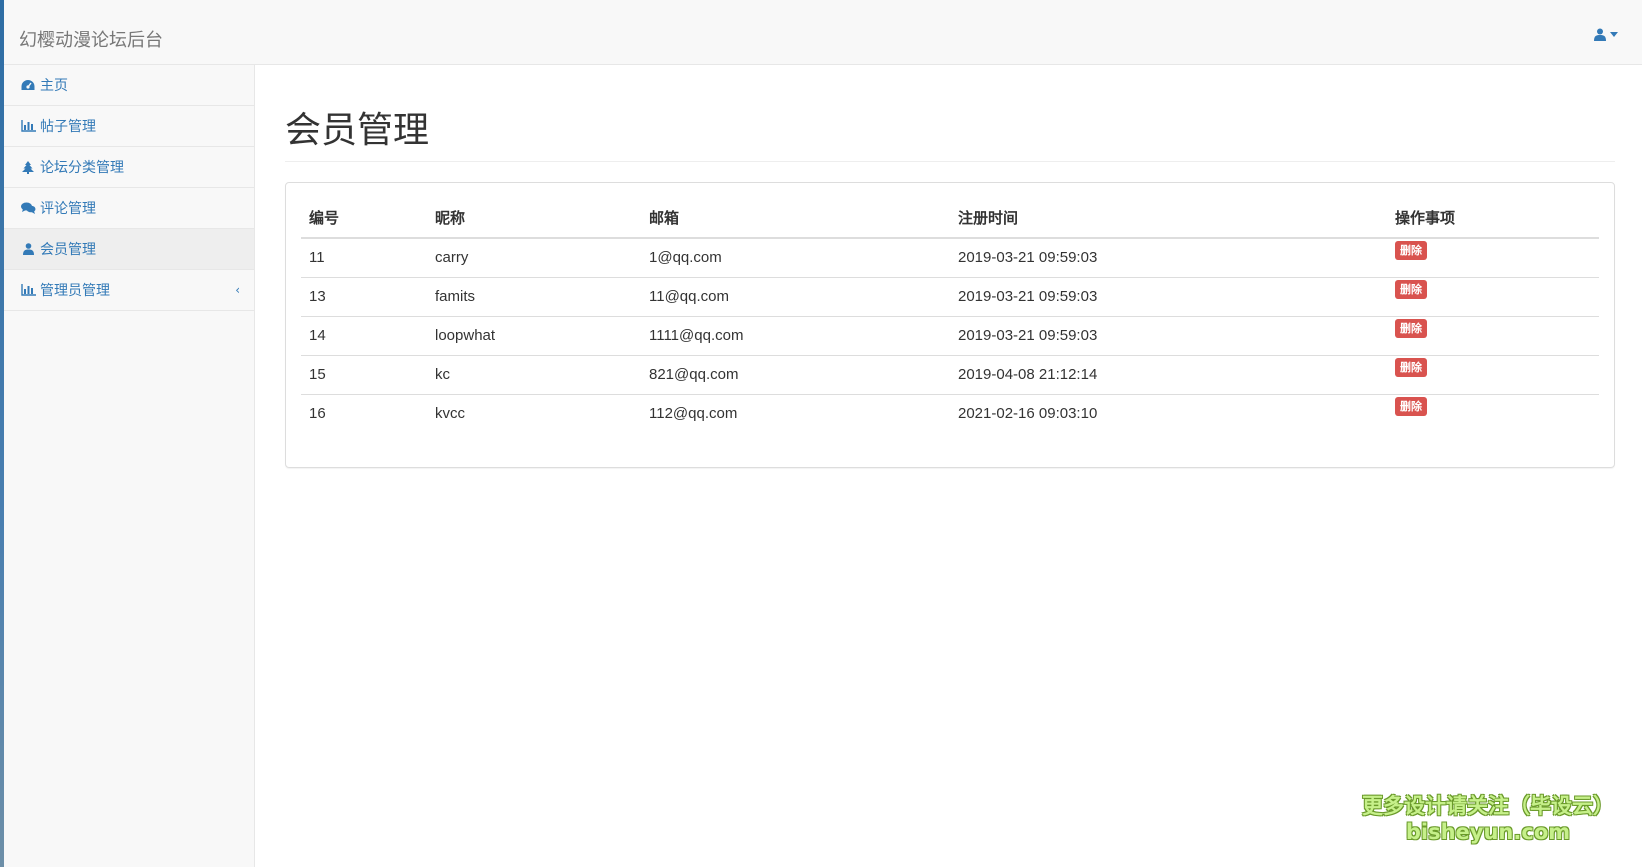 The height and width of the screenshot is (867, 1642). I want to click on column-header-nickname: 昵称, so click(534, 218).